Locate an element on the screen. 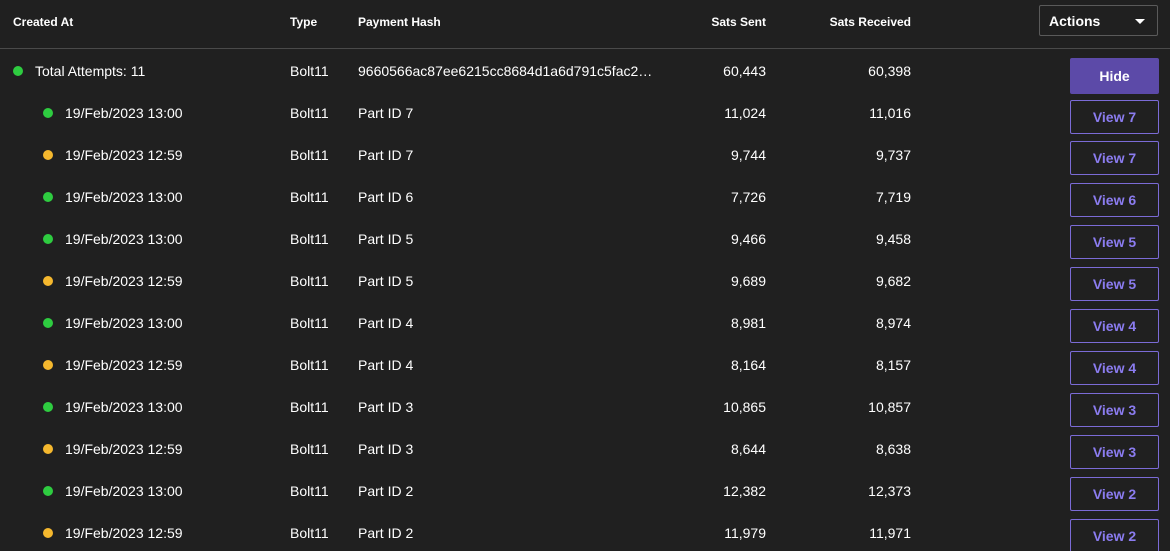  sats-sent: 9,744 is located at coordinates (748, 155).